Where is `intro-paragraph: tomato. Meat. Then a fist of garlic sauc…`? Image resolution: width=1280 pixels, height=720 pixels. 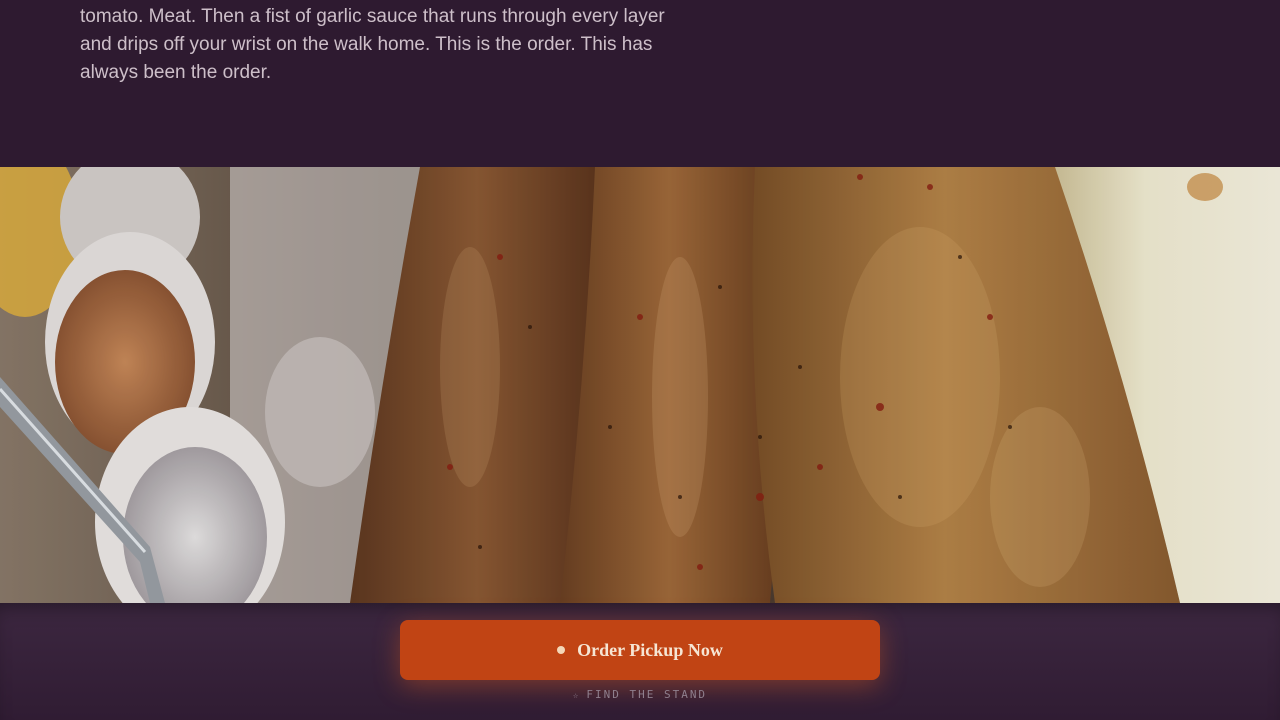 intro-paragraph: tomato. Meat. Then a fist of garlic sauc… is located at coordinates (372, 44).